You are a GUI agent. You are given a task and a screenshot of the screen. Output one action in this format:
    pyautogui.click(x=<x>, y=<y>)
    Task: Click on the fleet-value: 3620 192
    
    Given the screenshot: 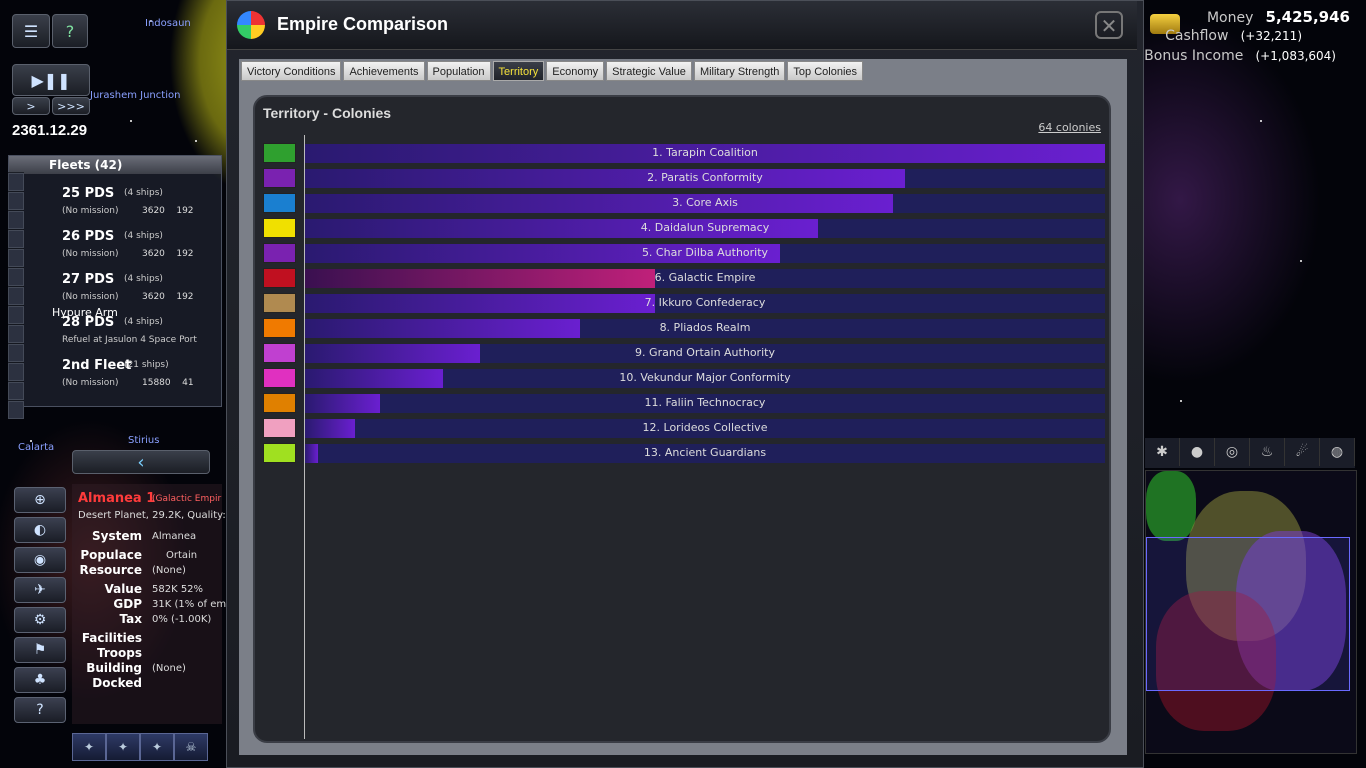 What is the action you would take?
    pyautogui.click(x=168, y=254)
    